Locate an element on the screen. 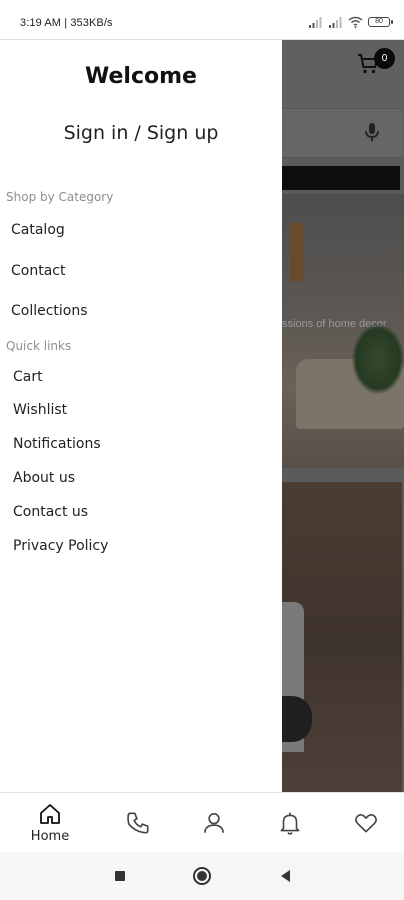 Image resolution: width=404 pixels, height=900 pixels. user-icon is located at coordinates (214, 822).